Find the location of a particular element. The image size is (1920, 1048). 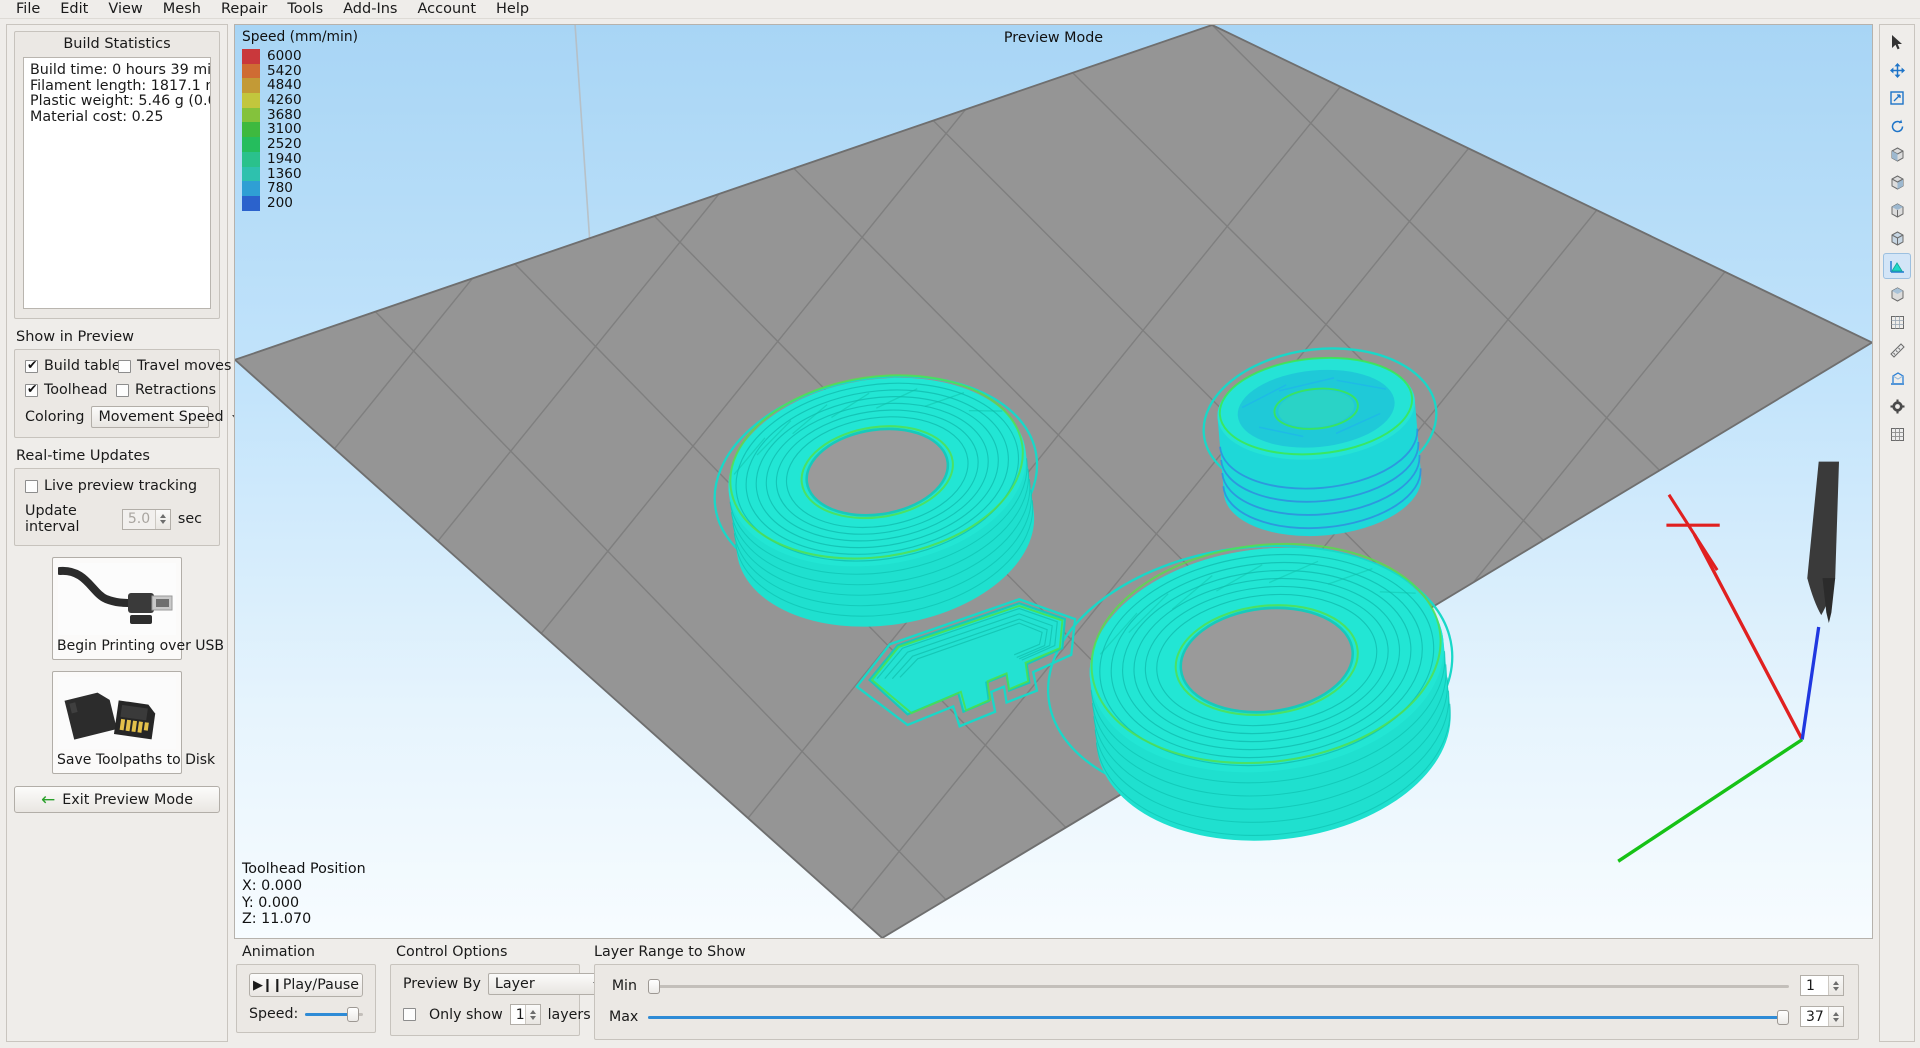

checkbox-toolhead: Toolhead is located at coordinates (70, 390).